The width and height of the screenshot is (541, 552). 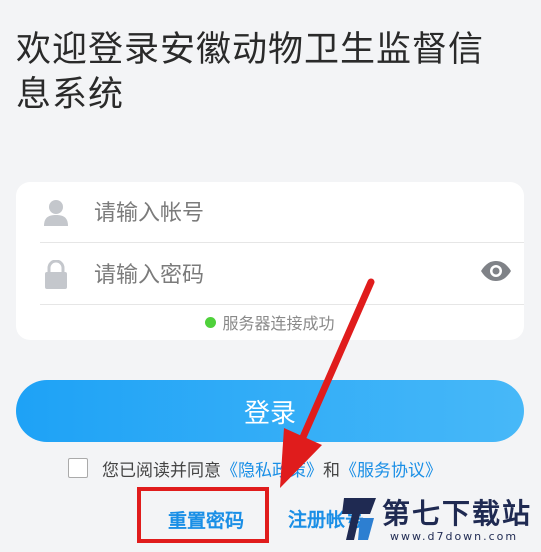 I want to click on service-agreement-link: 《服务协议》, so click(x=391, y=468).